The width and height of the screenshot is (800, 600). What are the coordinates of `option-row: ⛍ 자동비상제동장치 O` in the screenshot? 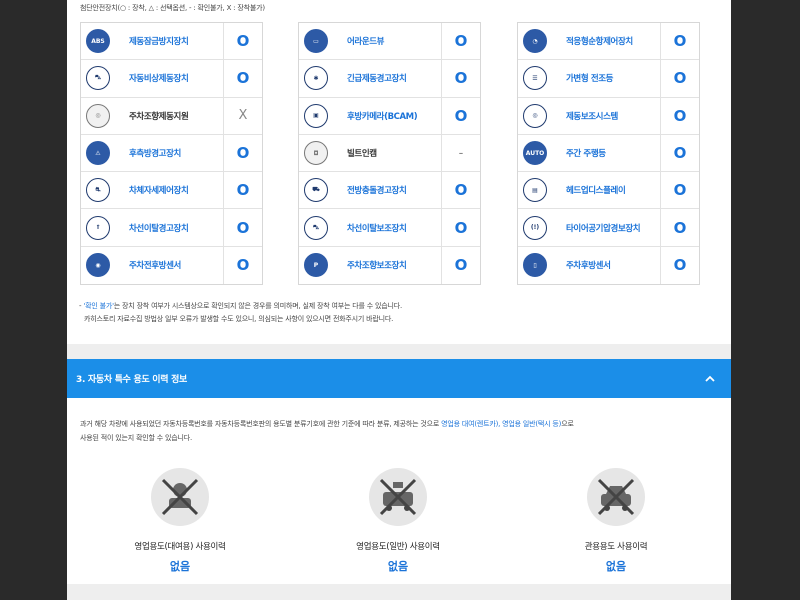 It's located at (171, 79).